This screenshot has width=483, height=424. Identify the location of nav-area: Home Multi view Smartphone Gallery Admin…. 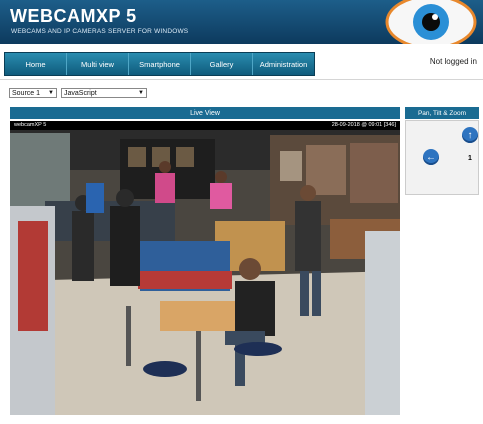
(241, 62).